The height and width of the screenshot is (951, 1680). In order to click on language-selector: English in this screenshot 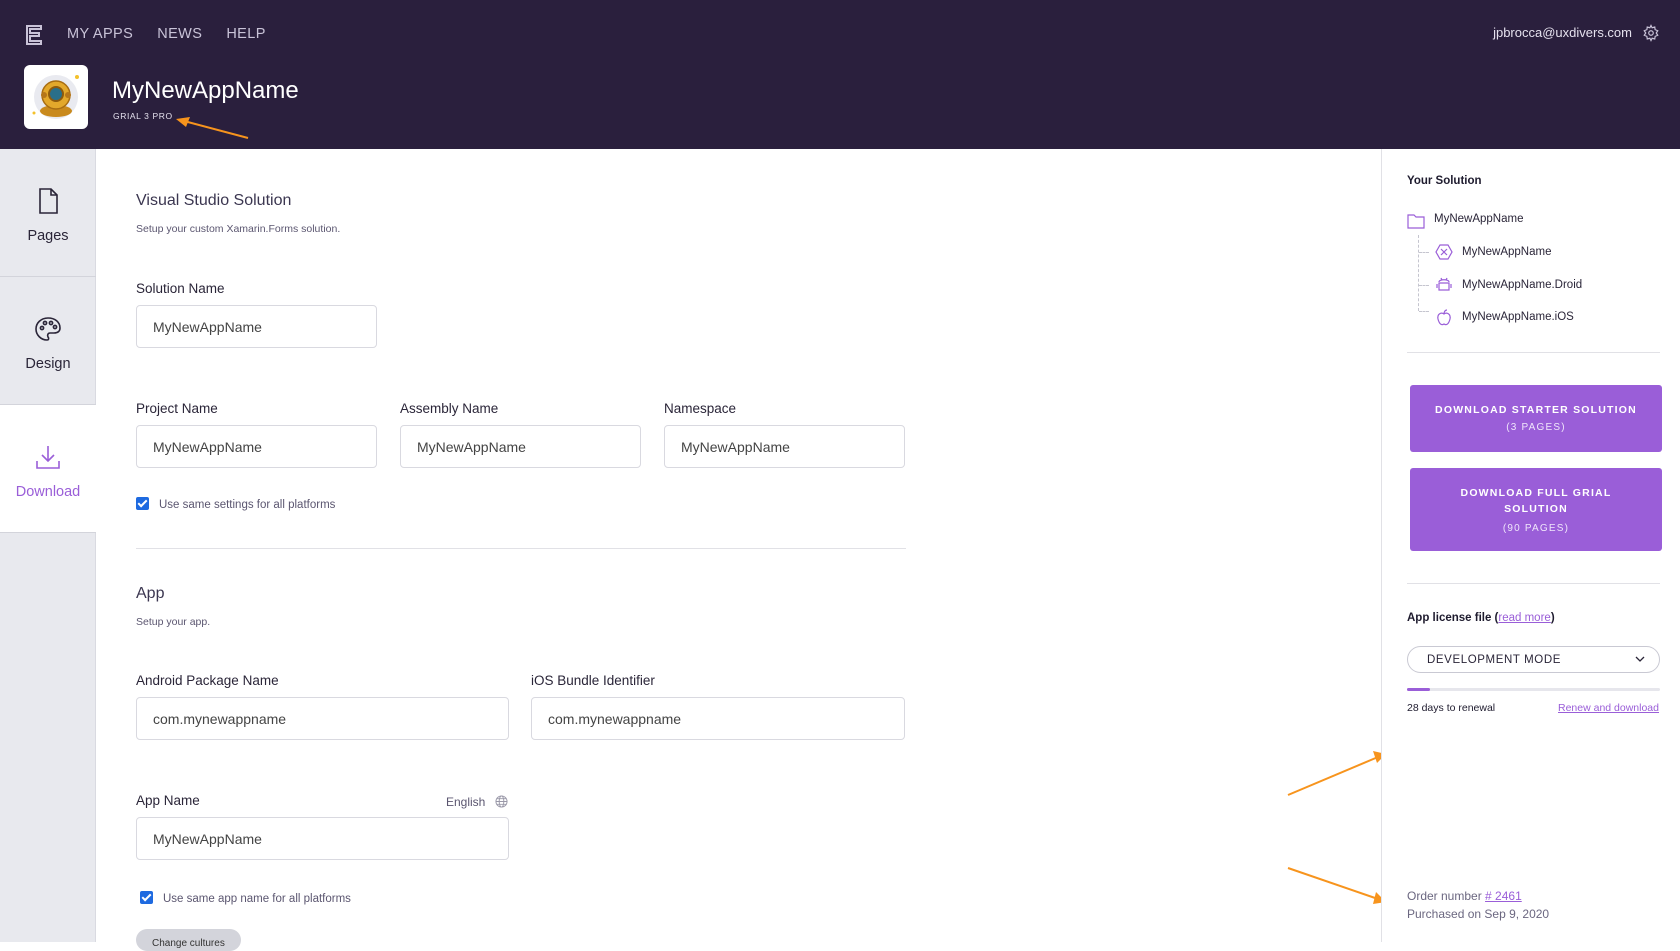, I will do `click(465, 802)`.